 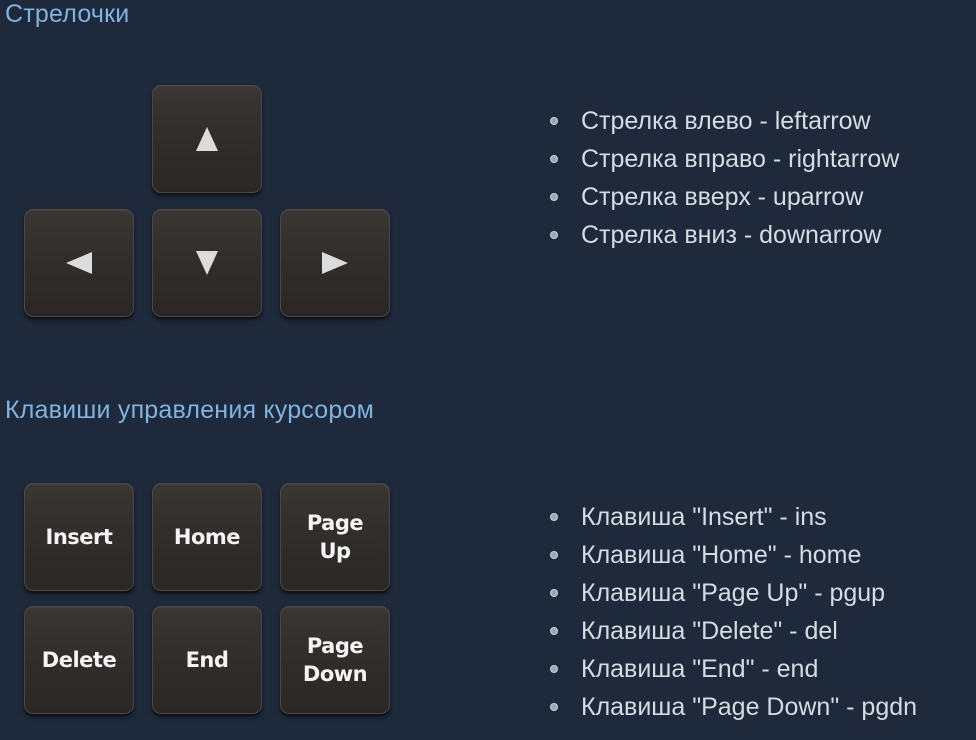 I want to click on list-item: Стрелка вверх - uparrow, so click(x=723, y=197).